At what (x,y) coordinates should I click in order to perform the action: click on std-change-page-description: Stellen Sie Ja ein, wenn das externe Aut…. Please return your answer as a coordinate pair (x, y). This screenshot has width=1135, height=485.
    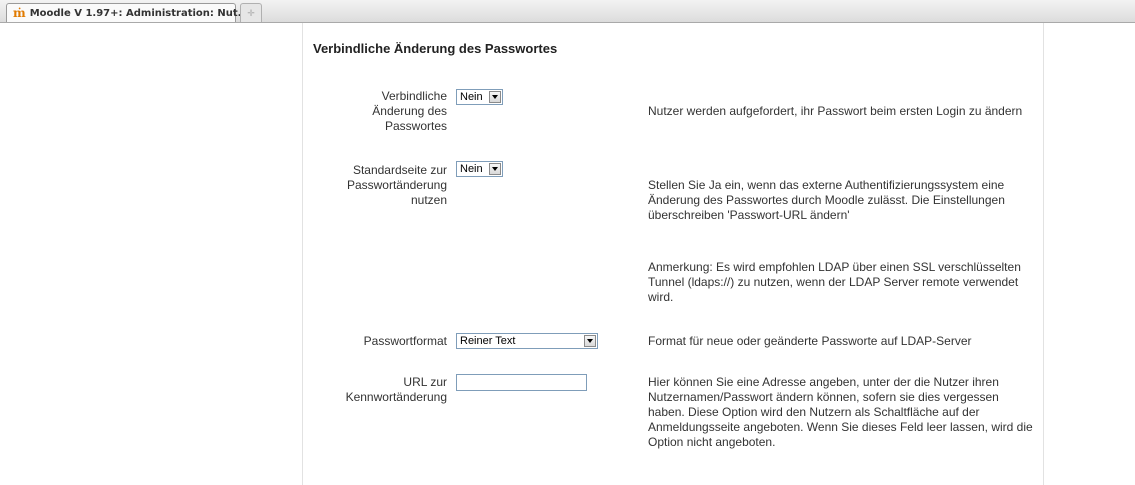
    Looking at the image, I should click on (826, 200).